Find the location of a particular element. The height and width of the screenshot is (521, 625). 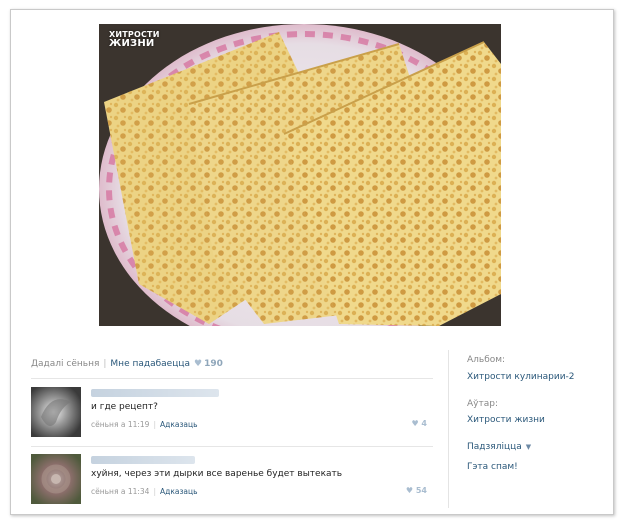

comment-meta: сёньня а 11:34 | Адказаць is located at coordinates (144, 491).